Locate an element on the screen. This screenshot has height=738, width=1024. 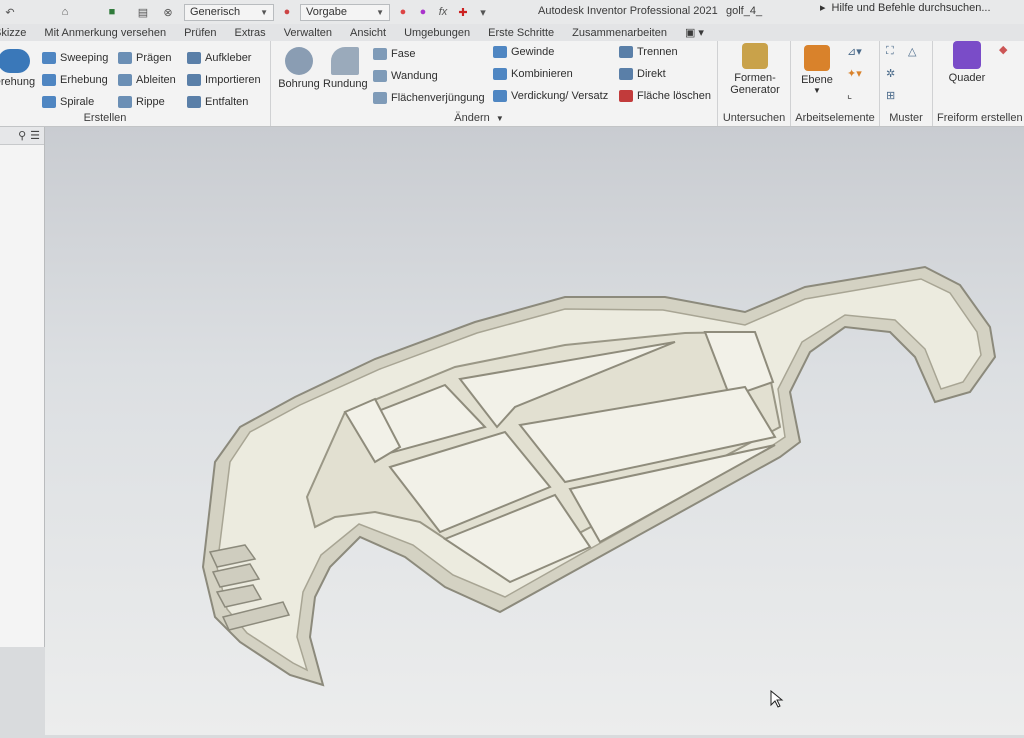
spirale-button: Spirale is located at coordinates (68, 102).